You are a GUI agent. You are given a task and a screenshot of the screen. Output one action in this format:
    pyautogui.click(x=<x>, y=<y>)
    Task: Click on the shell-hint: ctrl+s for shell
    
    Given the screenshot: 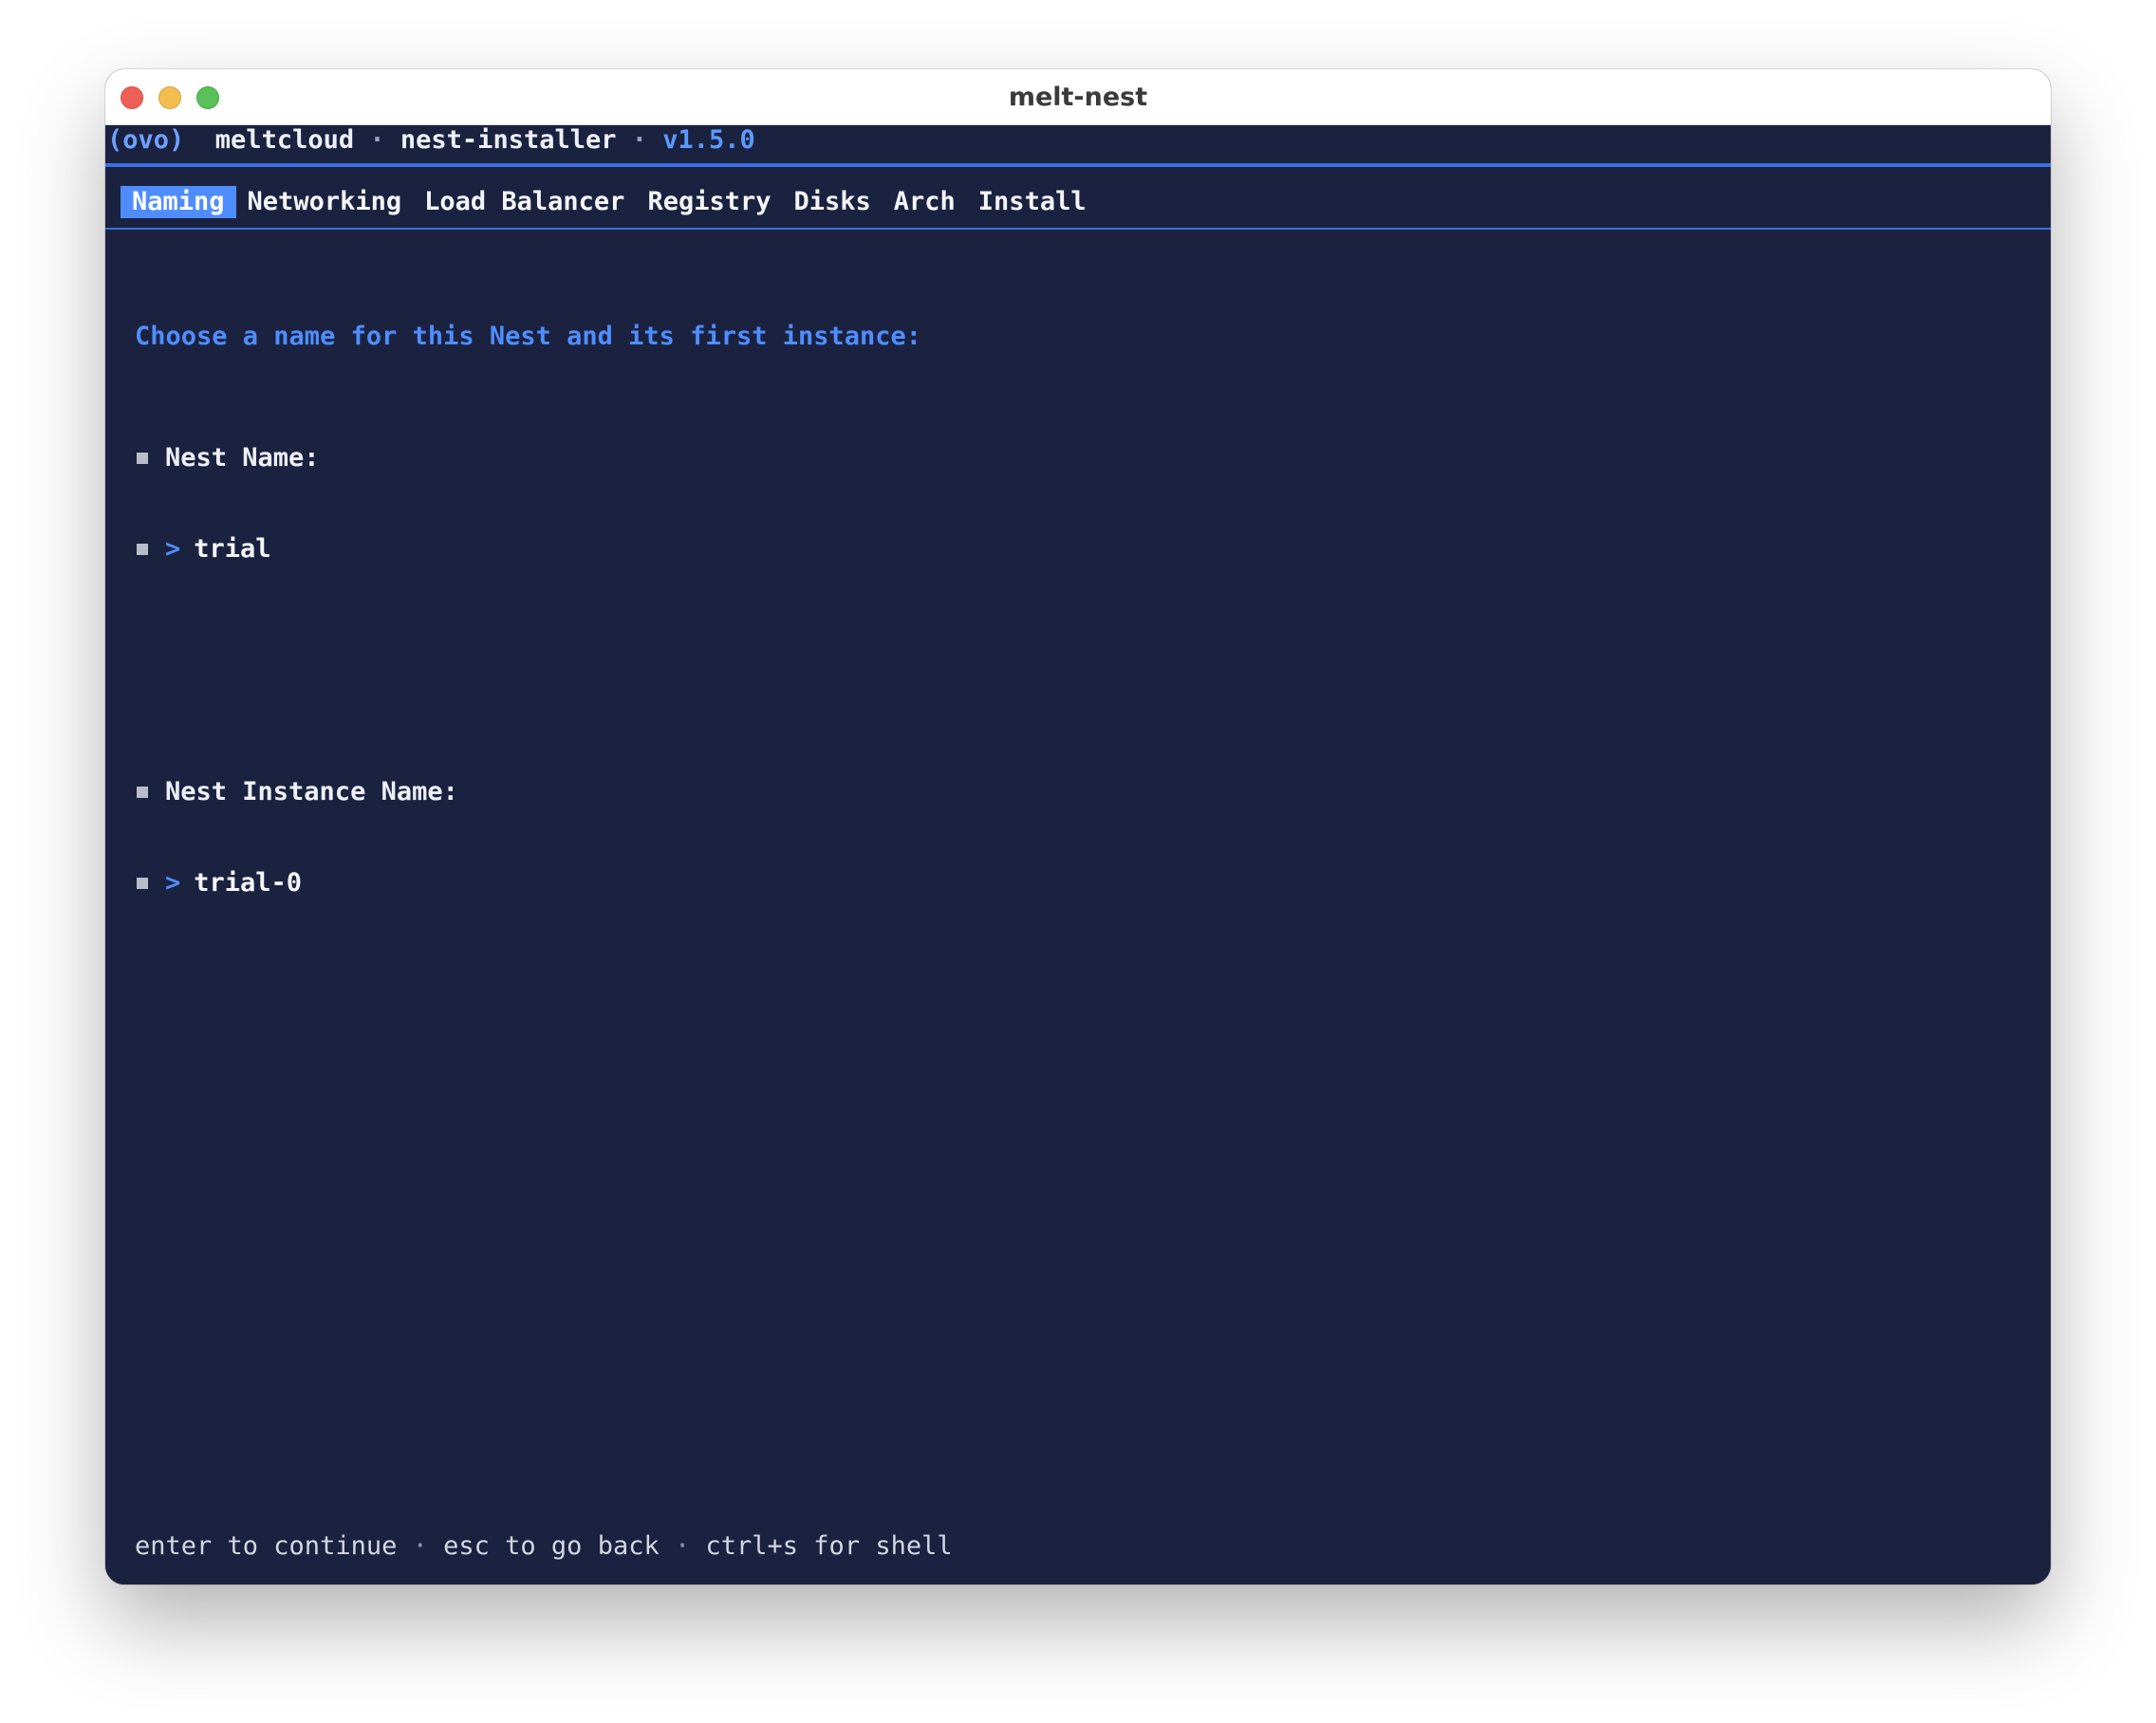 What is the action you would take?
    pyautogui.click(x=829, y=1546)
    